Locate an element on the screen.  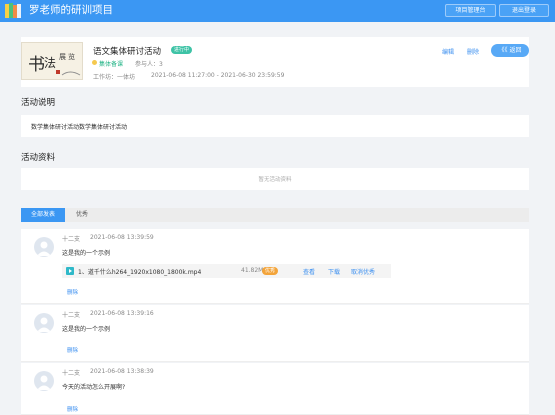
video-file-icon is located at coordinates (70, 271).